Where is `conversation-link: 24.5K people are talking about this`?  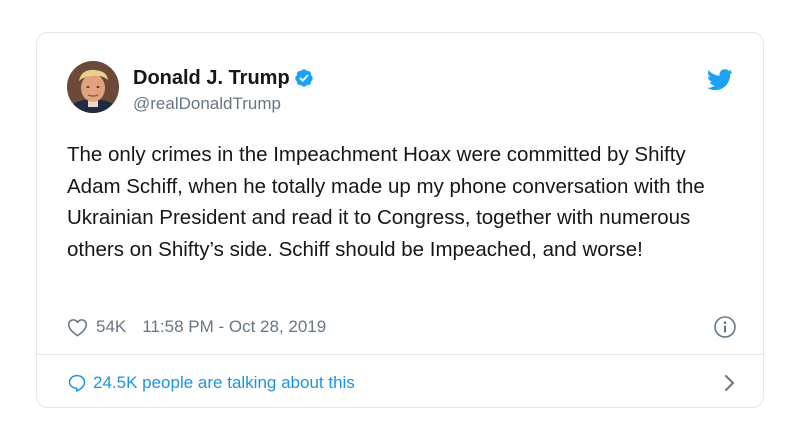
conversation-link: 24.5K people are talking about this is located at coordinates (402, 383).